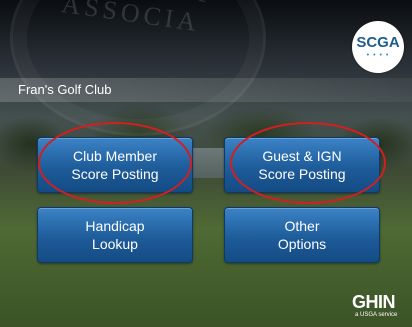 This screenshot has height=327, width=412. I want to click on club-member-score-posting-label: Club Member Score Posting, so click(115, 165).